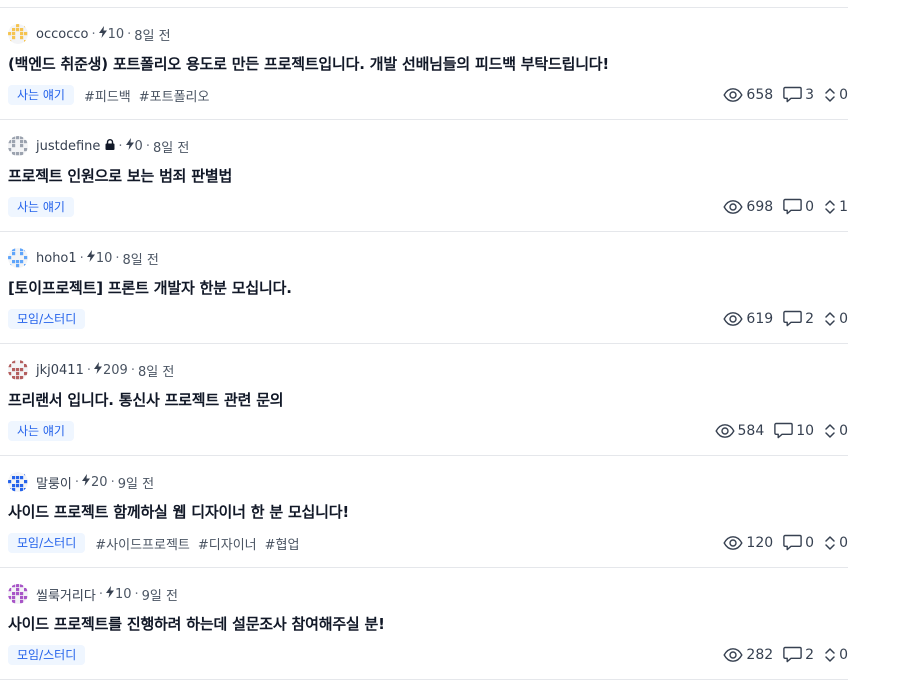 The image size is (920, 687). I want to click on post-stats: 619 2 0, so click(780, 318).